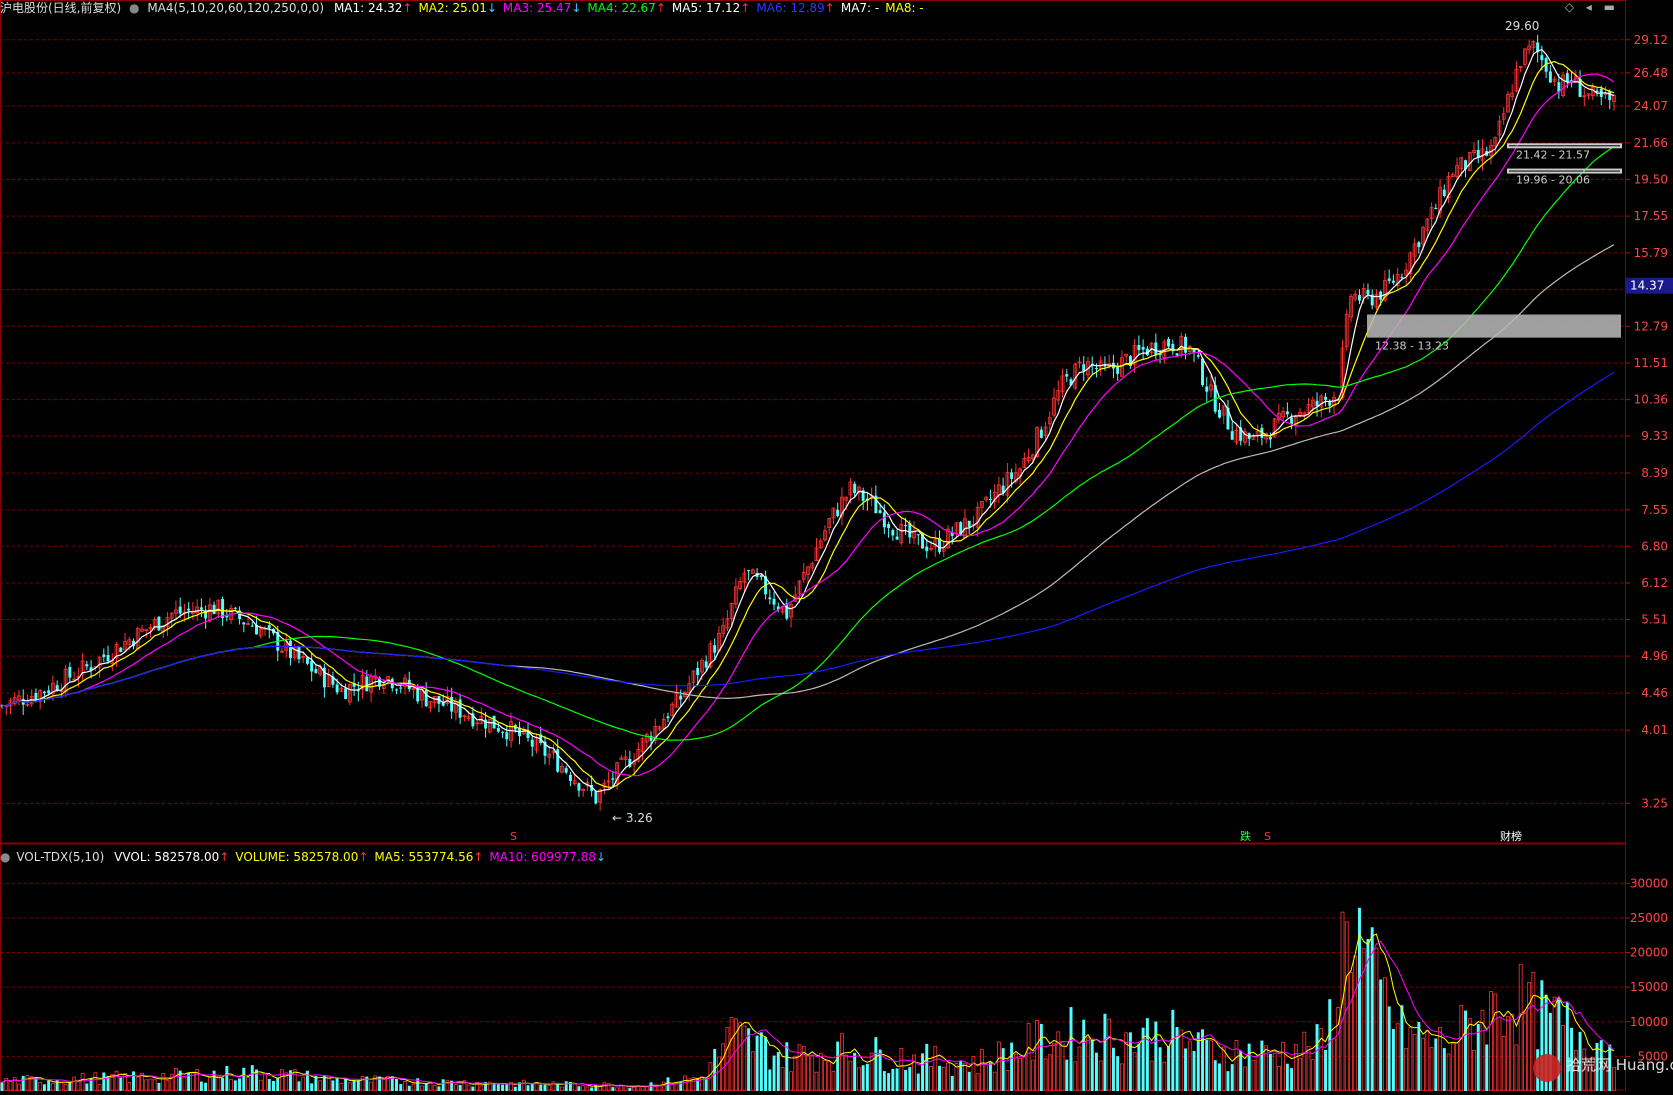 The width and height of the screenshot is (1673, 1095). What do you see at coordinates (1651, 106) in the screenshot?
I see `price-tick-label: 24.07` at bounding box center [1651, 106].